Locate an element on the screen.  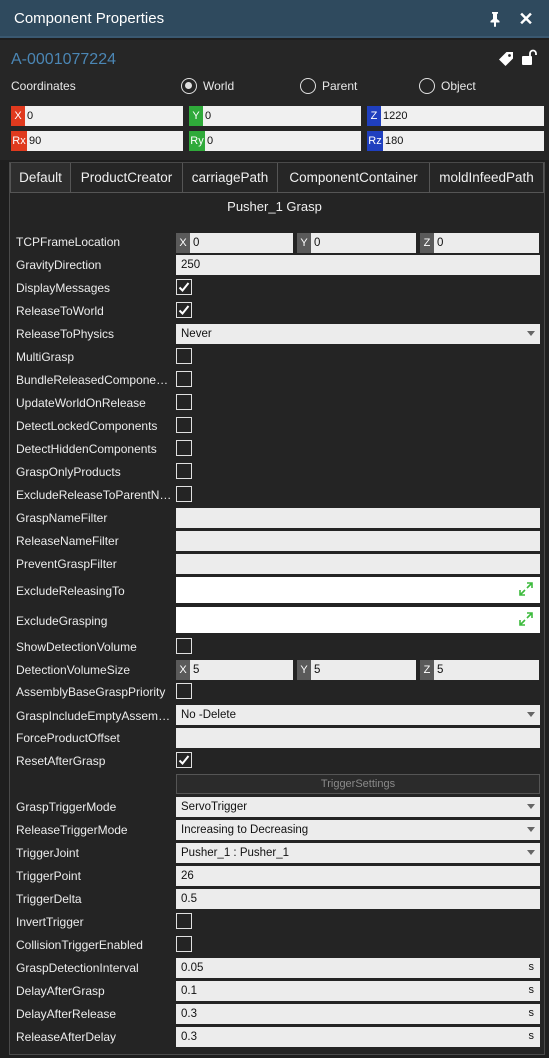
show-detection-volume-checkbox is located at coordinates (184, 646).